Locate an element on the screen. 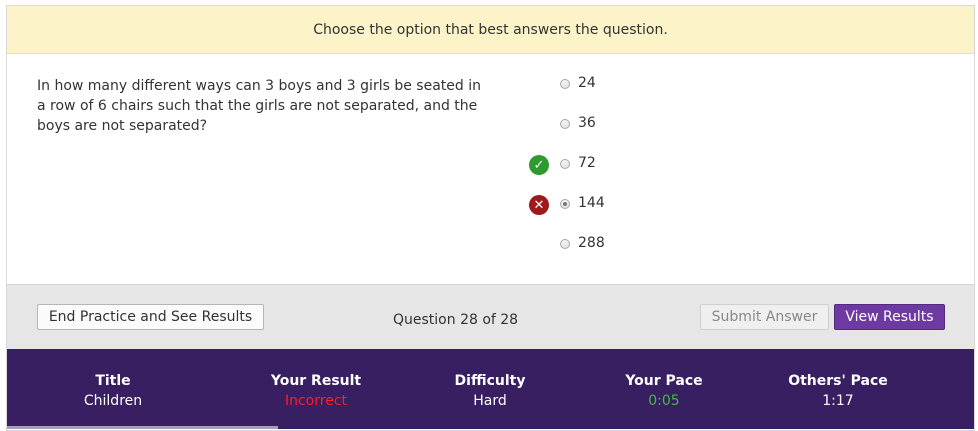  stat-value: Children is located at coordinates (113, 401).